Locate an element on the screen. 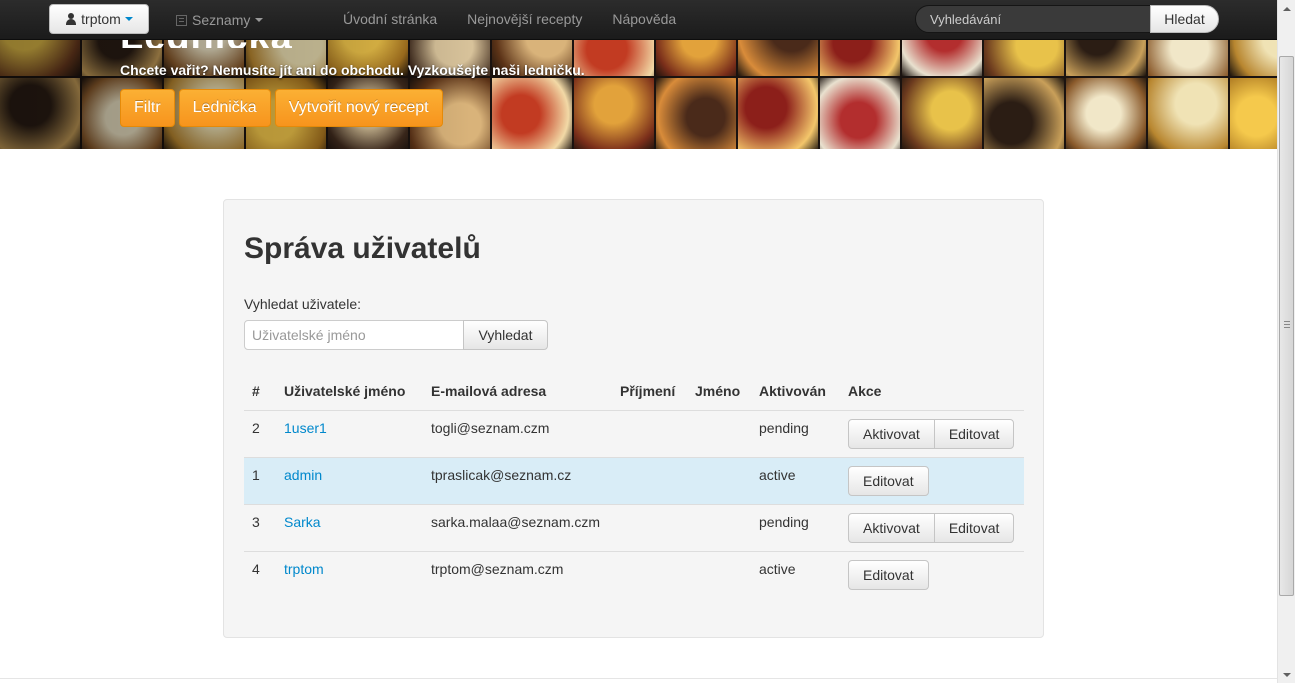 The width and height of the screenshot is (1295, 683). column-header-email: E-mailová adresa is located at coordinates (489, 390).